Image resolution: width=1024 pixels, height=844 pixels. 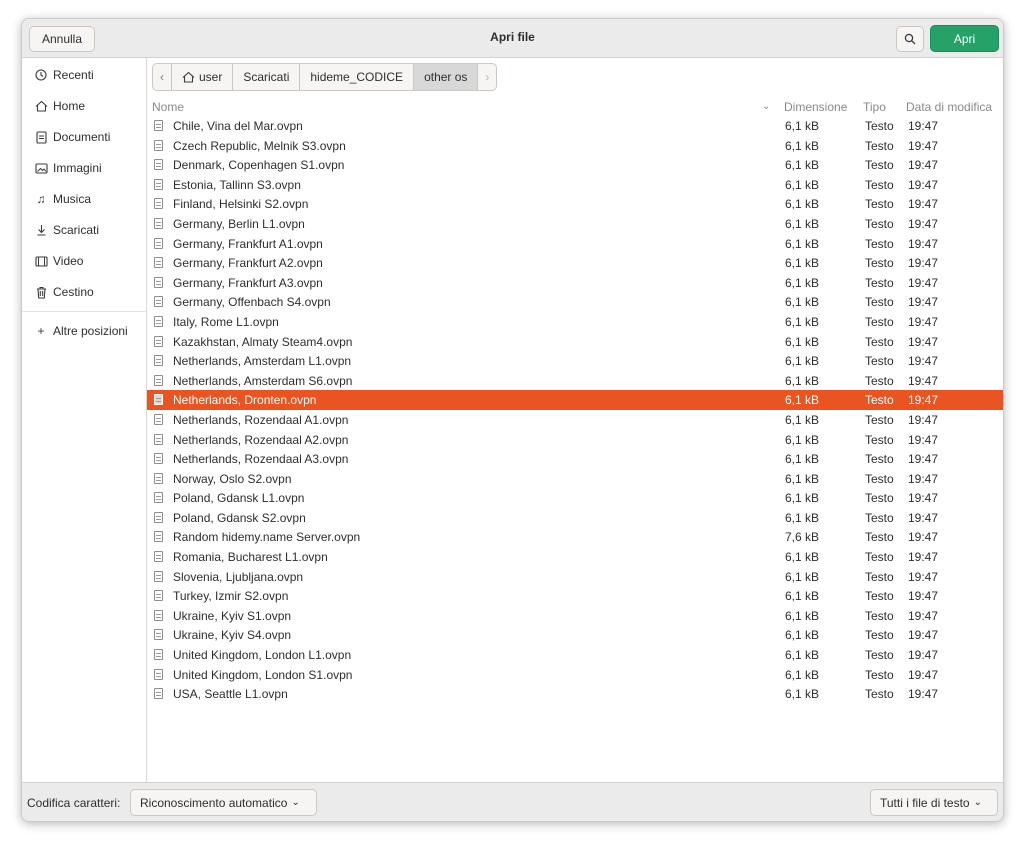 I want to click on file-row: Poland, Gdansk L1.ovpn 6,1 kB Testo 19:47, so click(x=575, y=498).